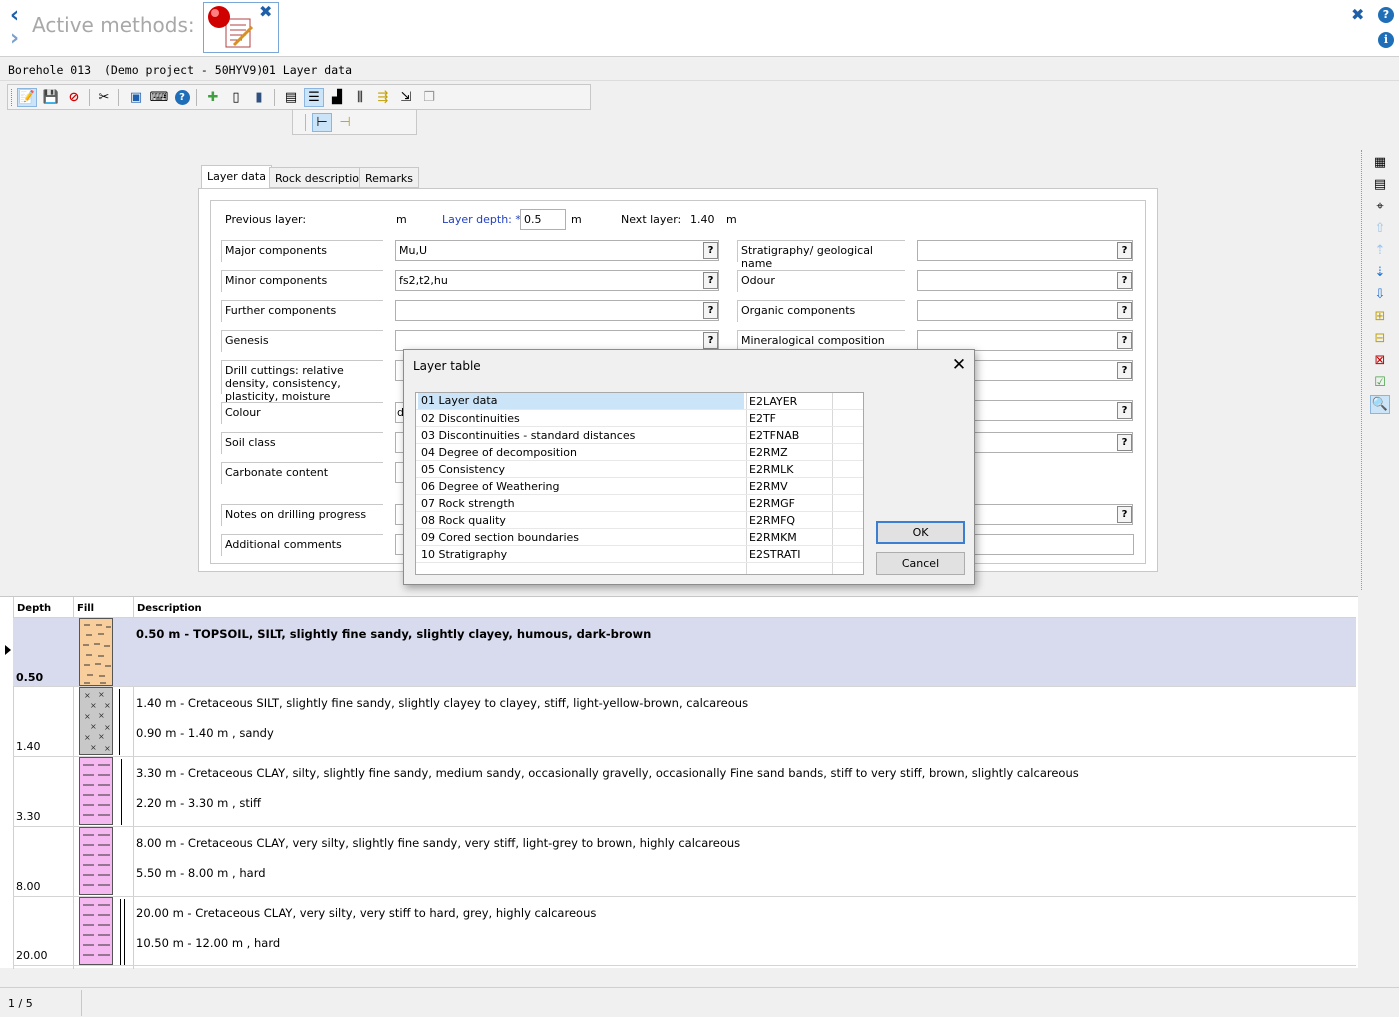 Image resolution: width=1399 pixels, height=1017 pixels. Describe the element at coordinates (557, 310) in the screenshot. I see `further-components-input` at that location.